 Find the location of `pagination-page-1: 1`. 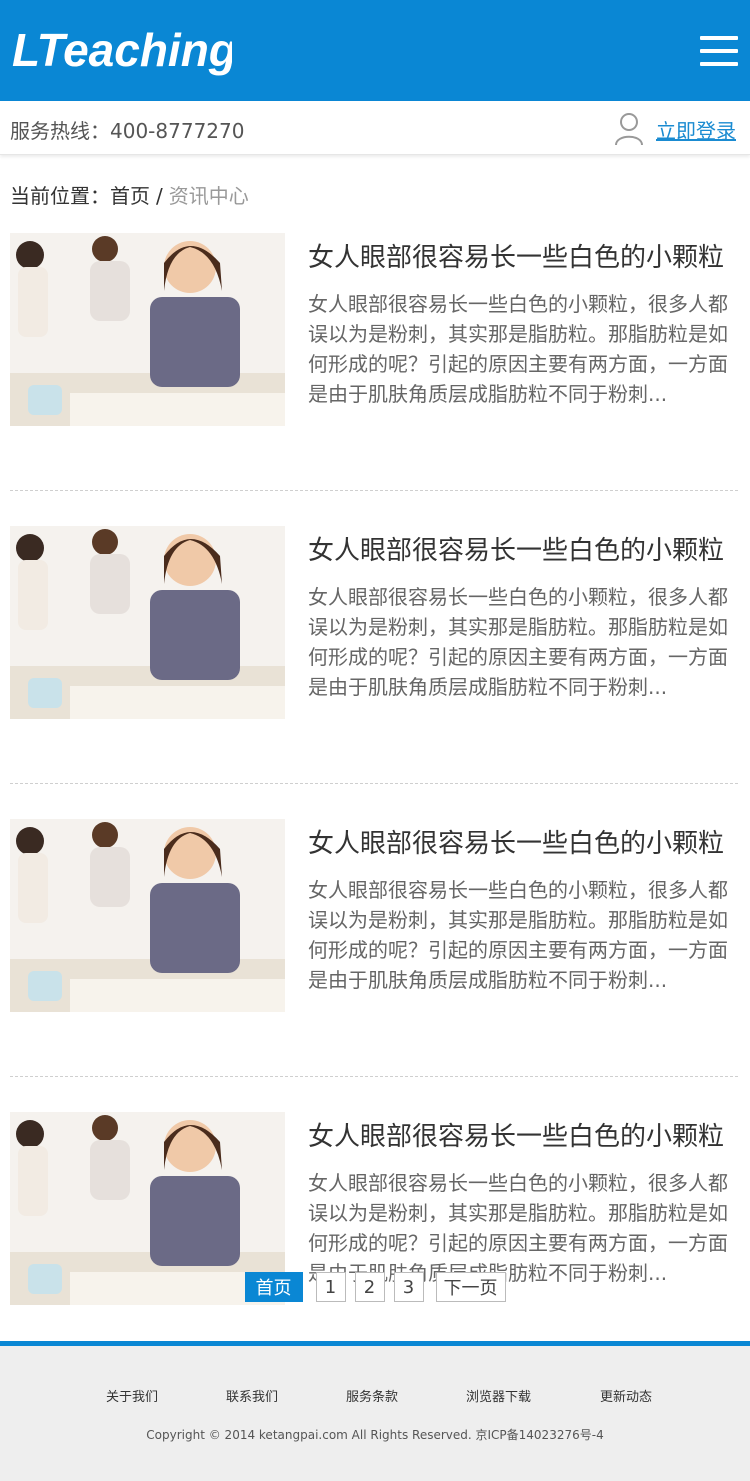

pagination-page-1: 1 is located at coordinates (330, 1287).